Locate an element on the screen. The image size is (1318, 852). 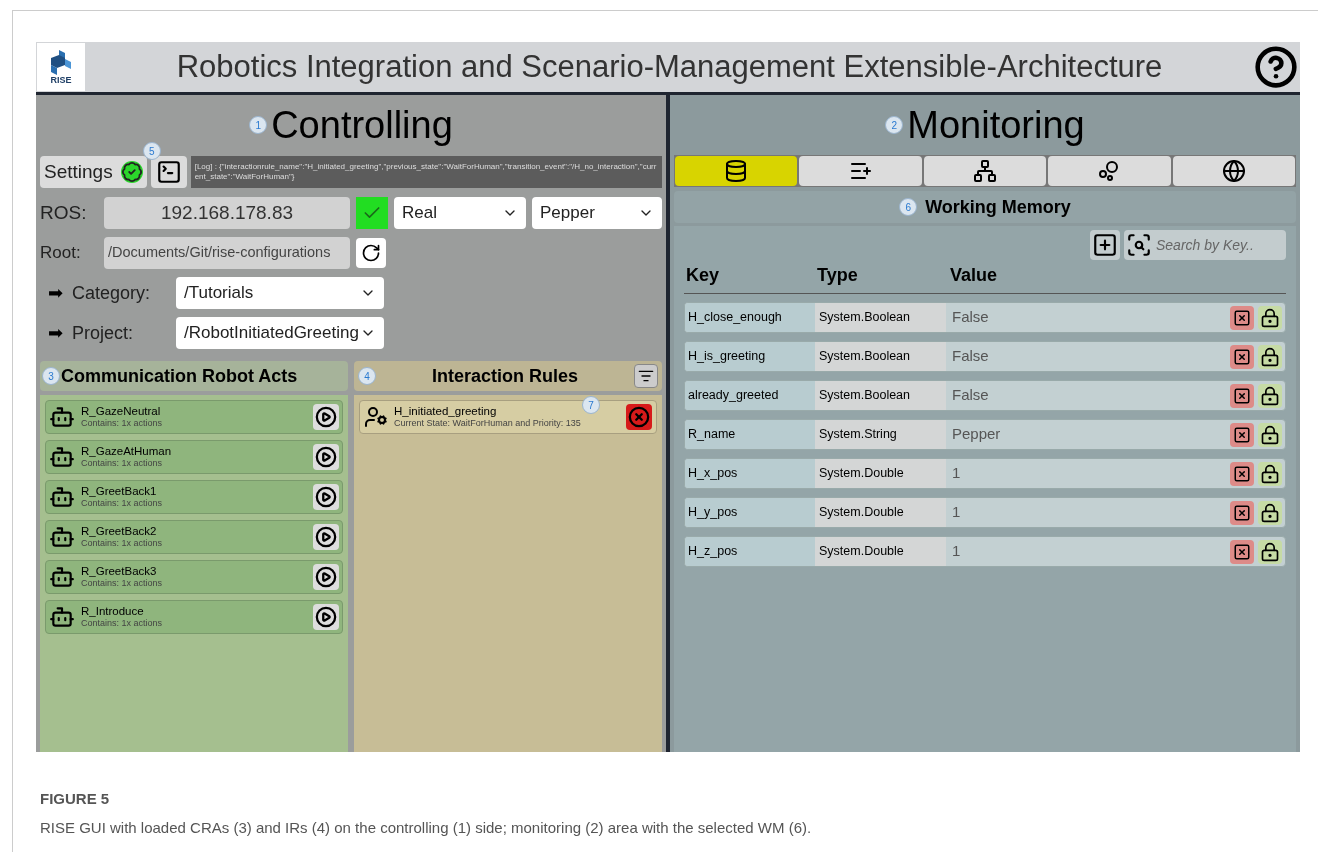
key-cell: H_is_greeting is located at coordinates (750, 356).